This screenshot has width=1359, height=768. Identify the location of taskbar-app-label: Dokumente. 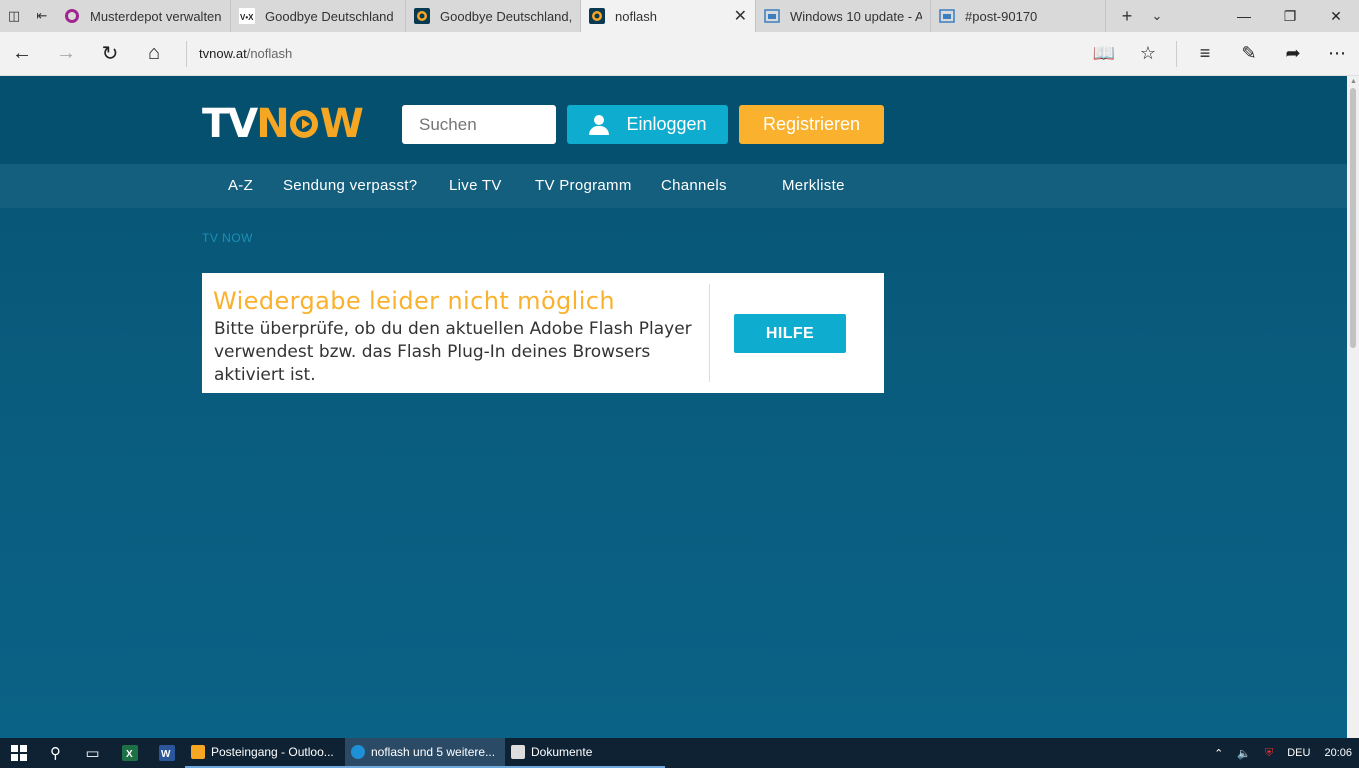
(562, 752).